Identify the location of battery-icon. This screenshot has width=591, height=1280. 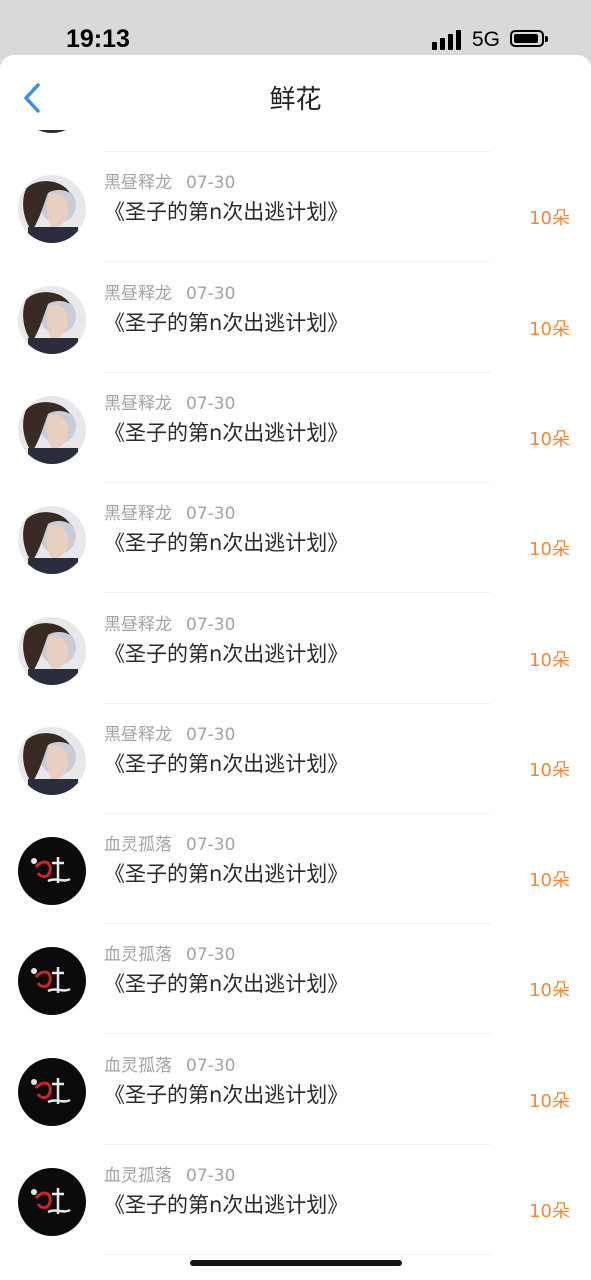
(529, 38).